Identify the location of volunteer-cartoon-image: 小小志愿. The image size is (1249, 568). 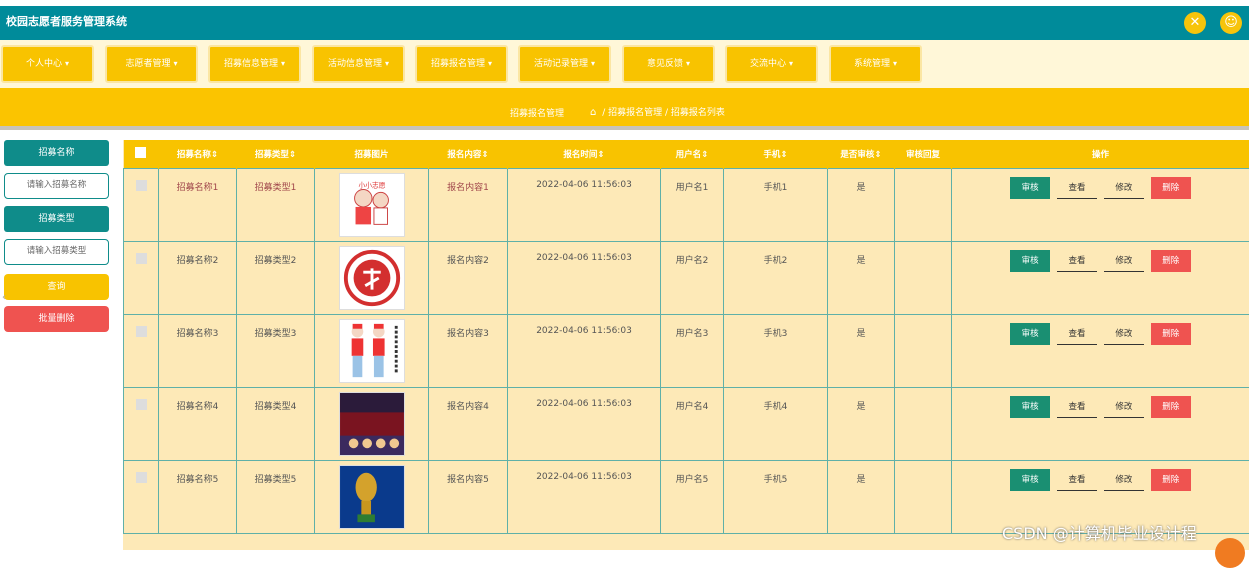
(372, 205).